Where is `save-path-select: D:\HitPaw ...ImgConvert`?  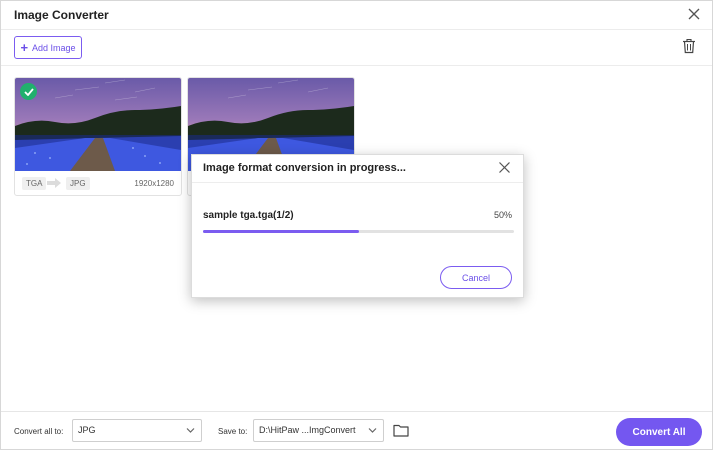
save-path-select: D:\HitPaw ...ImgConvert is located at coordinates (318, 430).